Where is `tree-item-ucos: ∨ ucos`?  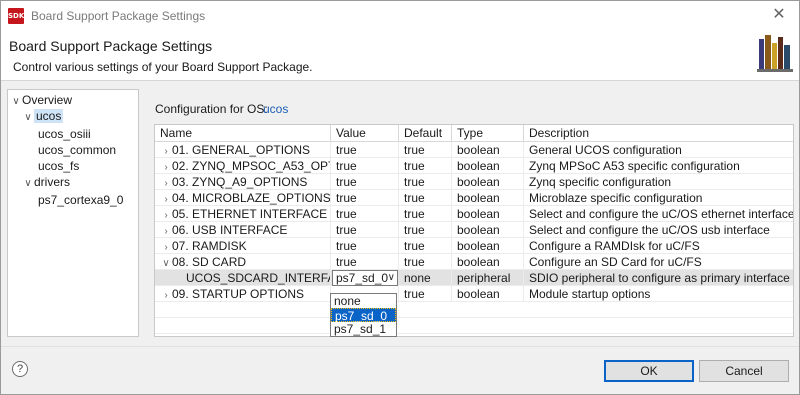 tree-item-ucos: ∨ ucos is located at coordinates (43, 117).